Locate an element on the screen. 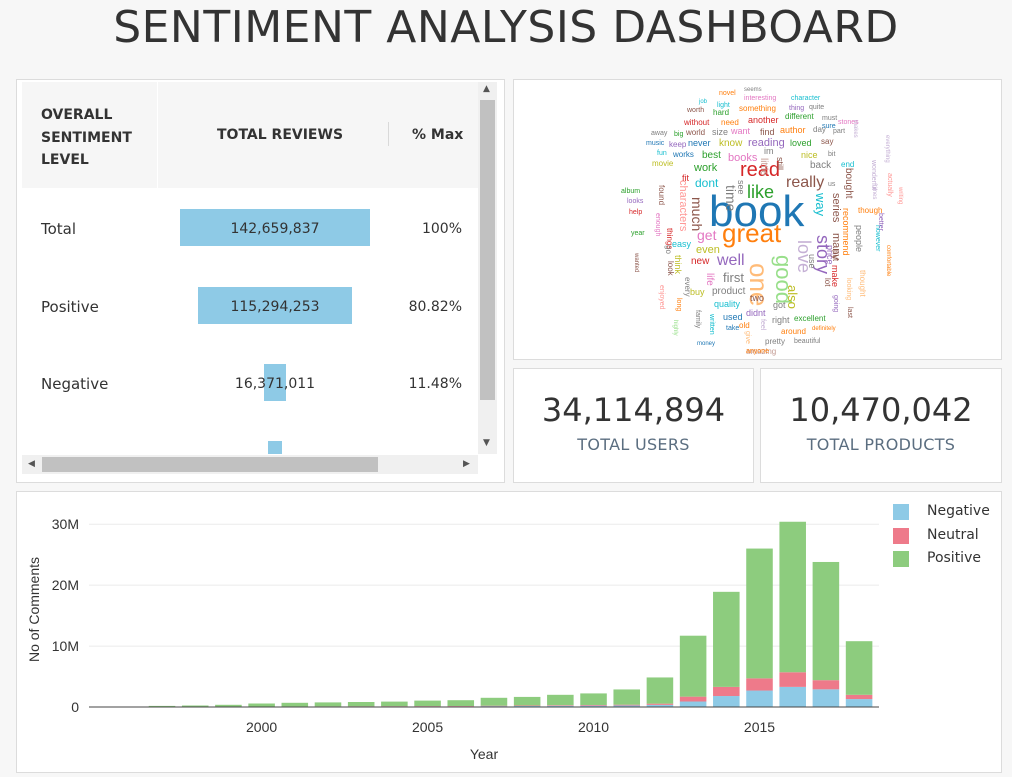 The image size is (1012, 777). word-anyone: anyone is located at coordinates (757, 351).